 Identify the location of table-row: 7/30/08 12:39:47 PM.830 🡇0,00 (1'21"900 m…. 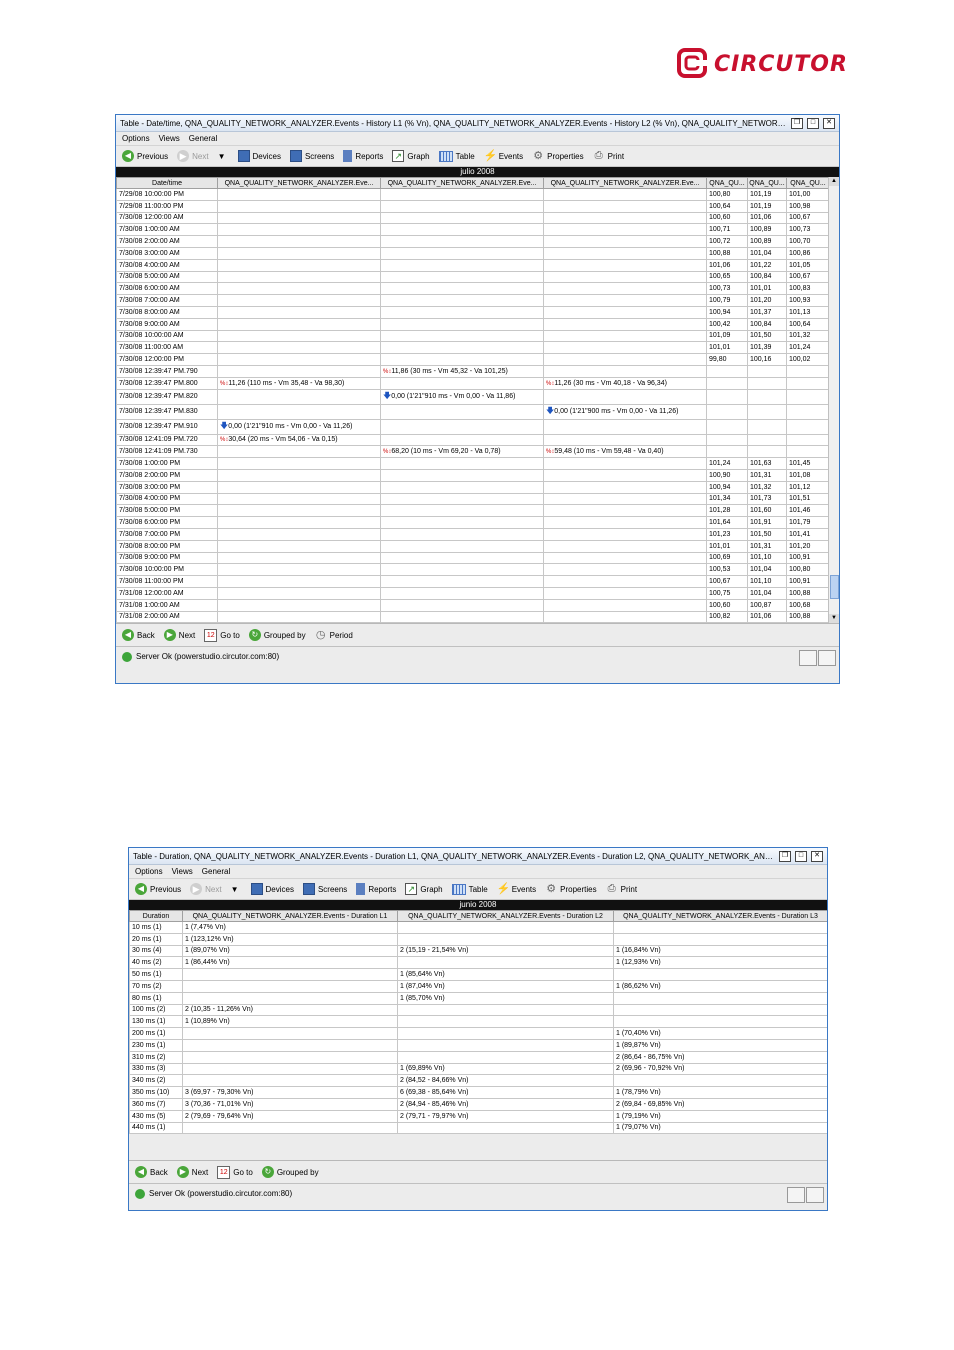
(473, 411).